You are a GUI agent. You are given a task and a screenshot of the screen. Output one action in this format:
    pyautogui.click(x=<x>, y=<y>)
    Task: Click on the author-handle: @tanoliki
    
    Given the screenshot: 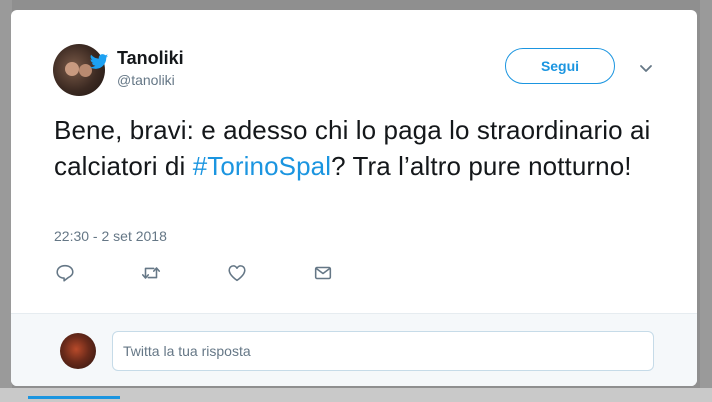 What is the action you would take?
    pyautogui.click(x=146, y=80)
    